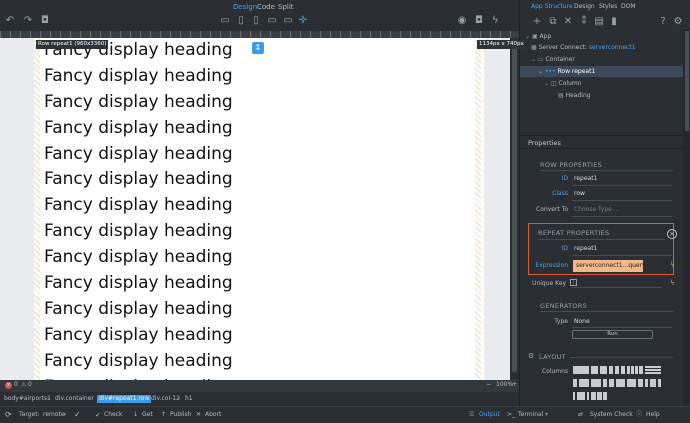 The width and height of the screenshot is (690, 423). What do you see at coordinates (563, 83) in the screenshot?
I see `tree-item-column: ⌄ ◫ Column` at bounding box center [563, 83].